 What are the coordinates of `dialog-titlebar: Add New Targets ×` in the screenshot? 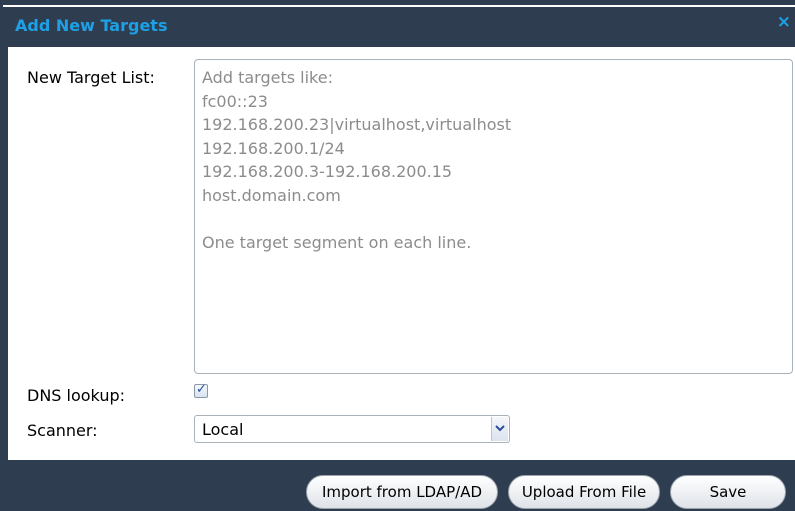 It's located at (399, 23).